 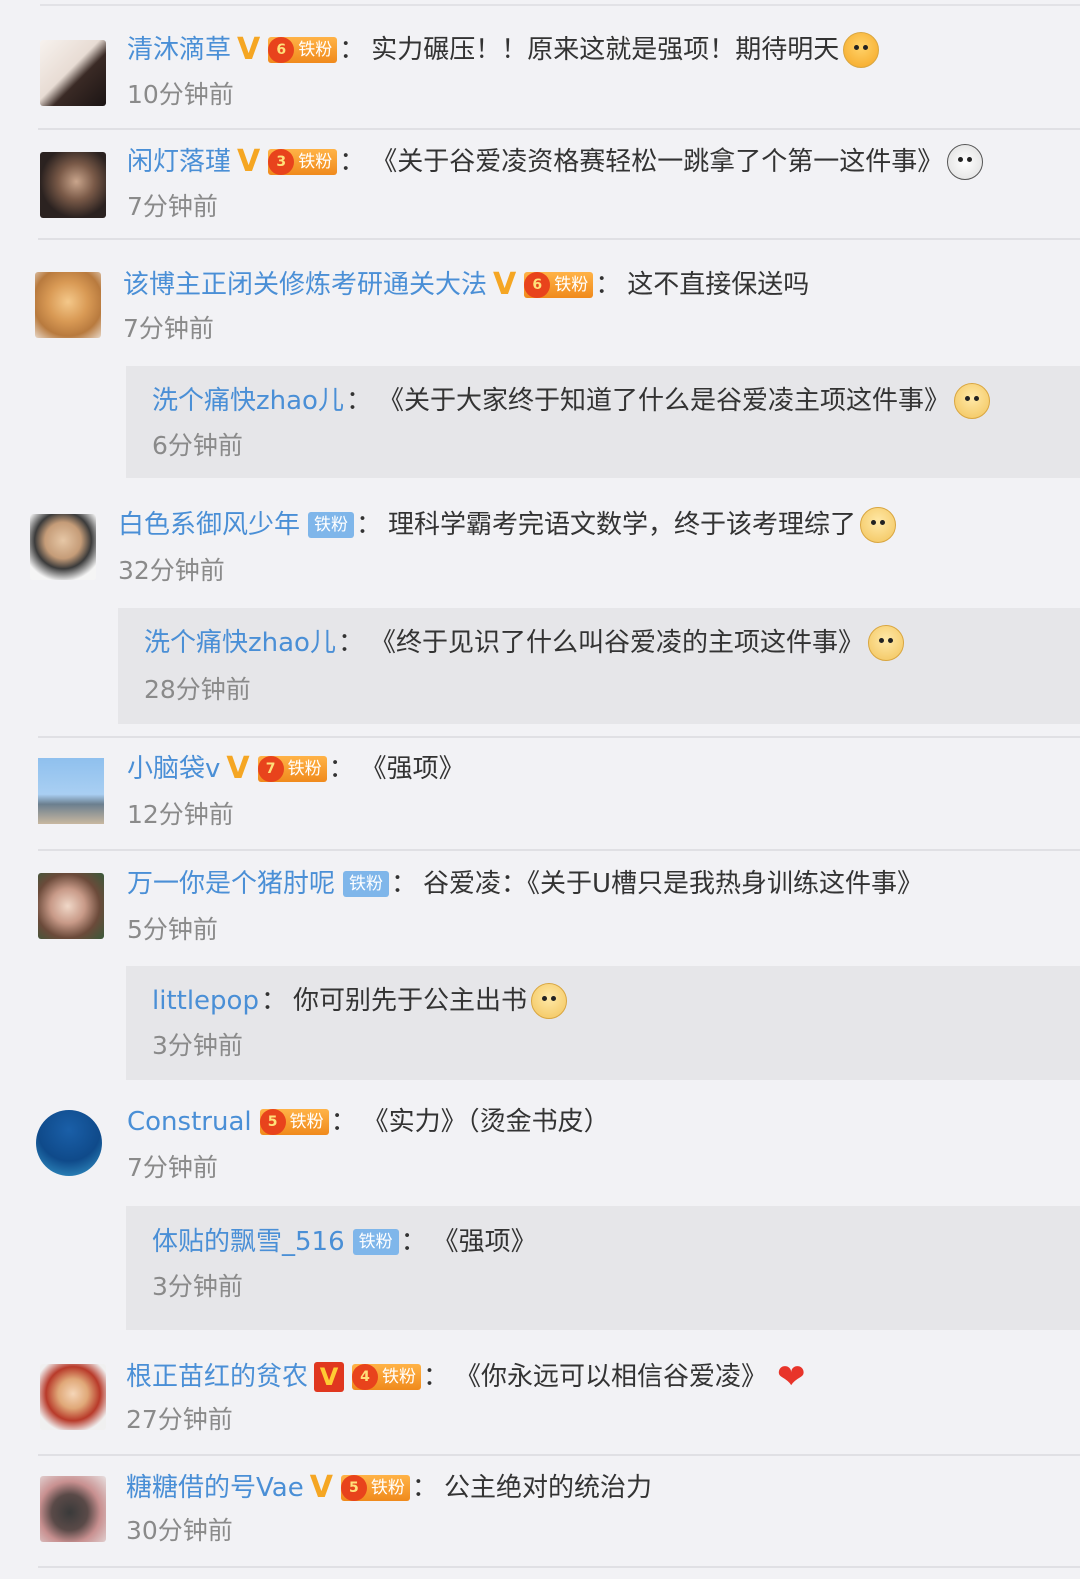 I want to click on reply-text: 《终于见识了什么叫谷爱凌的主项这件事》, so click(x=616, y=643).